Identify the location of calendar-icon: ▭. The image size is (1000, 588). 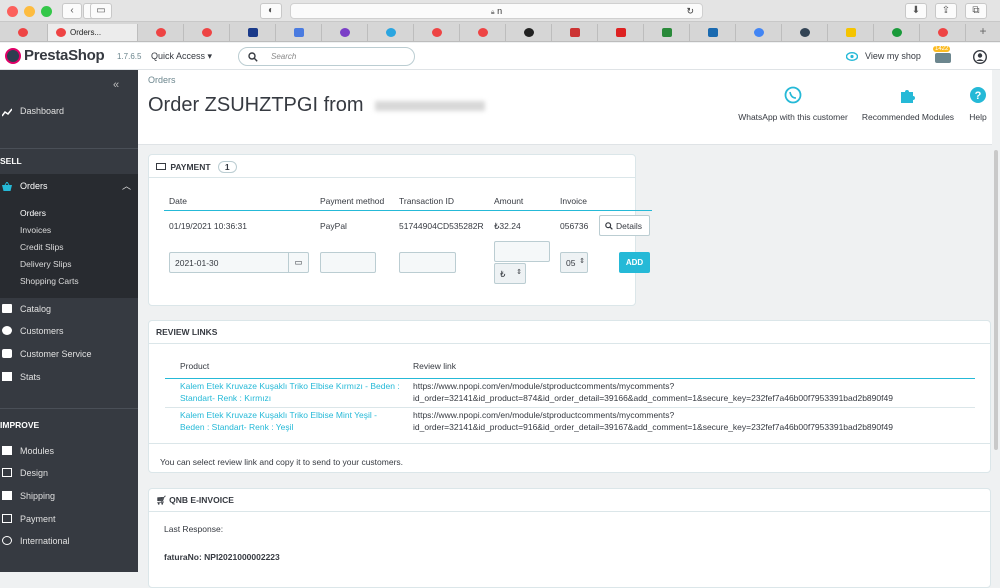
(298, 262).